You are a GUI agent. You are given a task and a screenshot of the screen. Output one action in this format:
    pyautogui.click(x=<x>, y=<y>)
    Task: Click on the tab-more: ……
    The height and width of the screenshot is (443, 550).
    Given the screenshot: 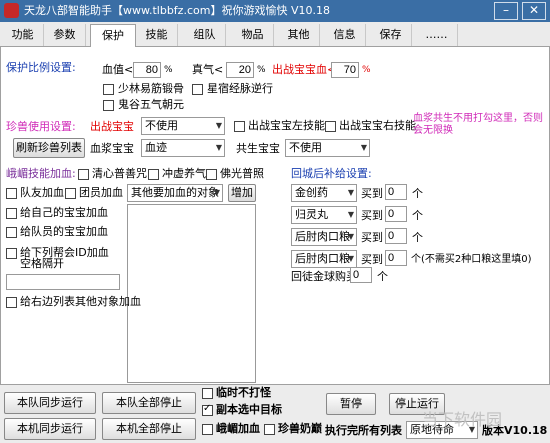 What is the action you would take?
    pyautogui.click(x=437, y=35)
    